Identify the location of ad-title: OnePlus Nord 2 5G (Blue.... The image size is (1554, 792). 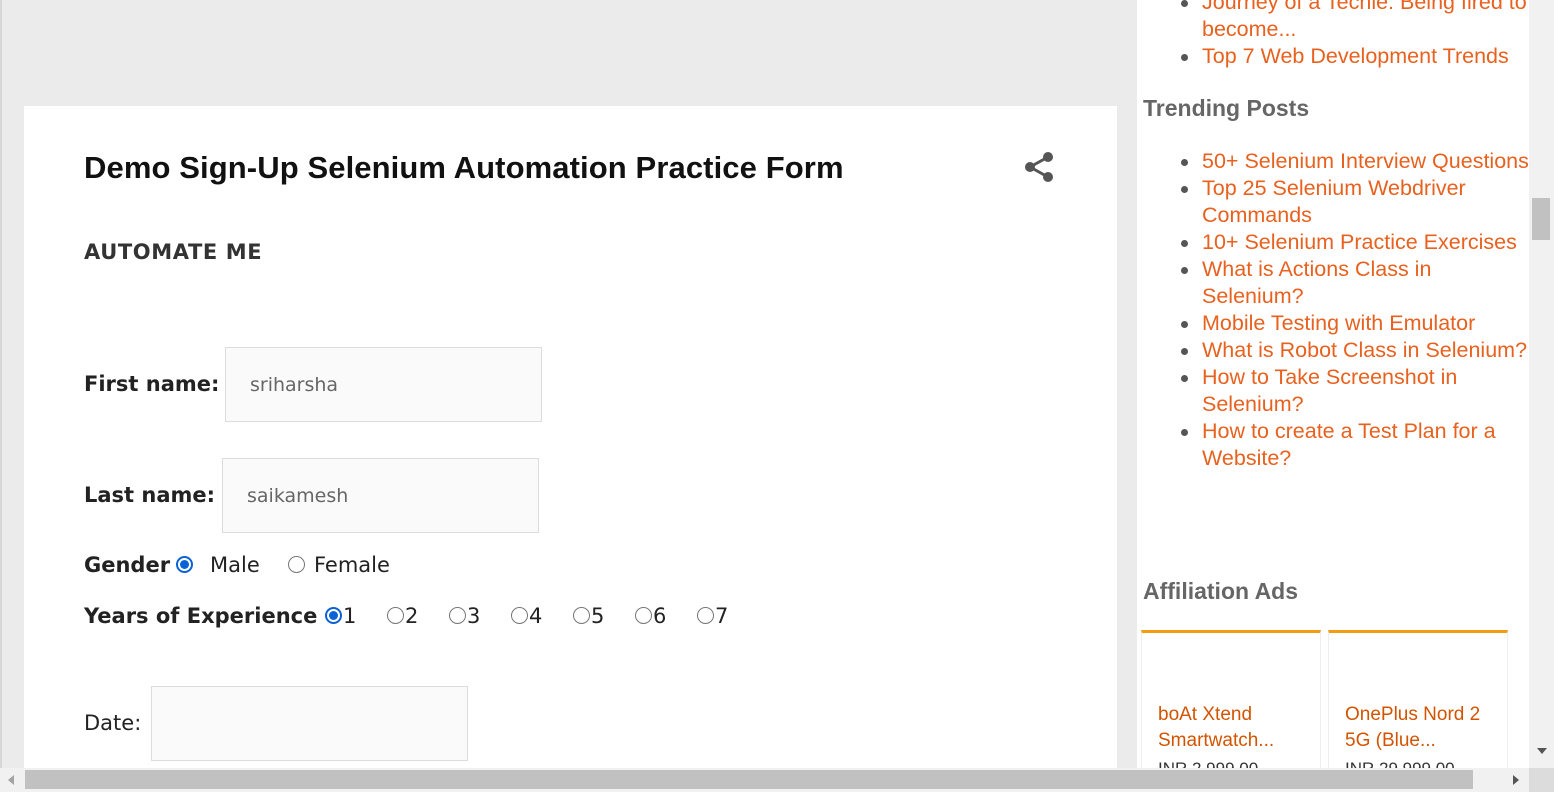
(1425, 728).